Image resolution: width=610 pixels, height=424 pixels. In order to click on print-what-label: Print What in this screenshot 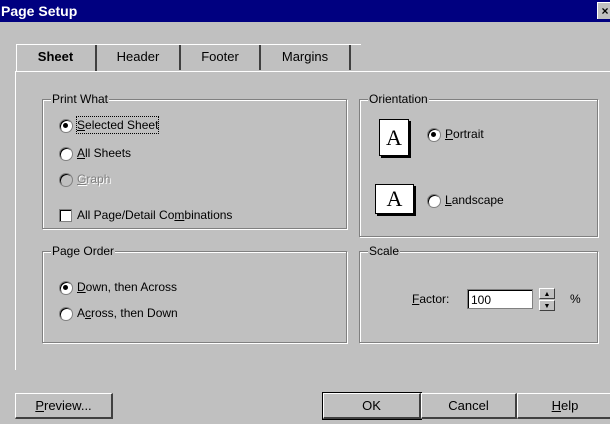, I will do `click(80, 99)`.